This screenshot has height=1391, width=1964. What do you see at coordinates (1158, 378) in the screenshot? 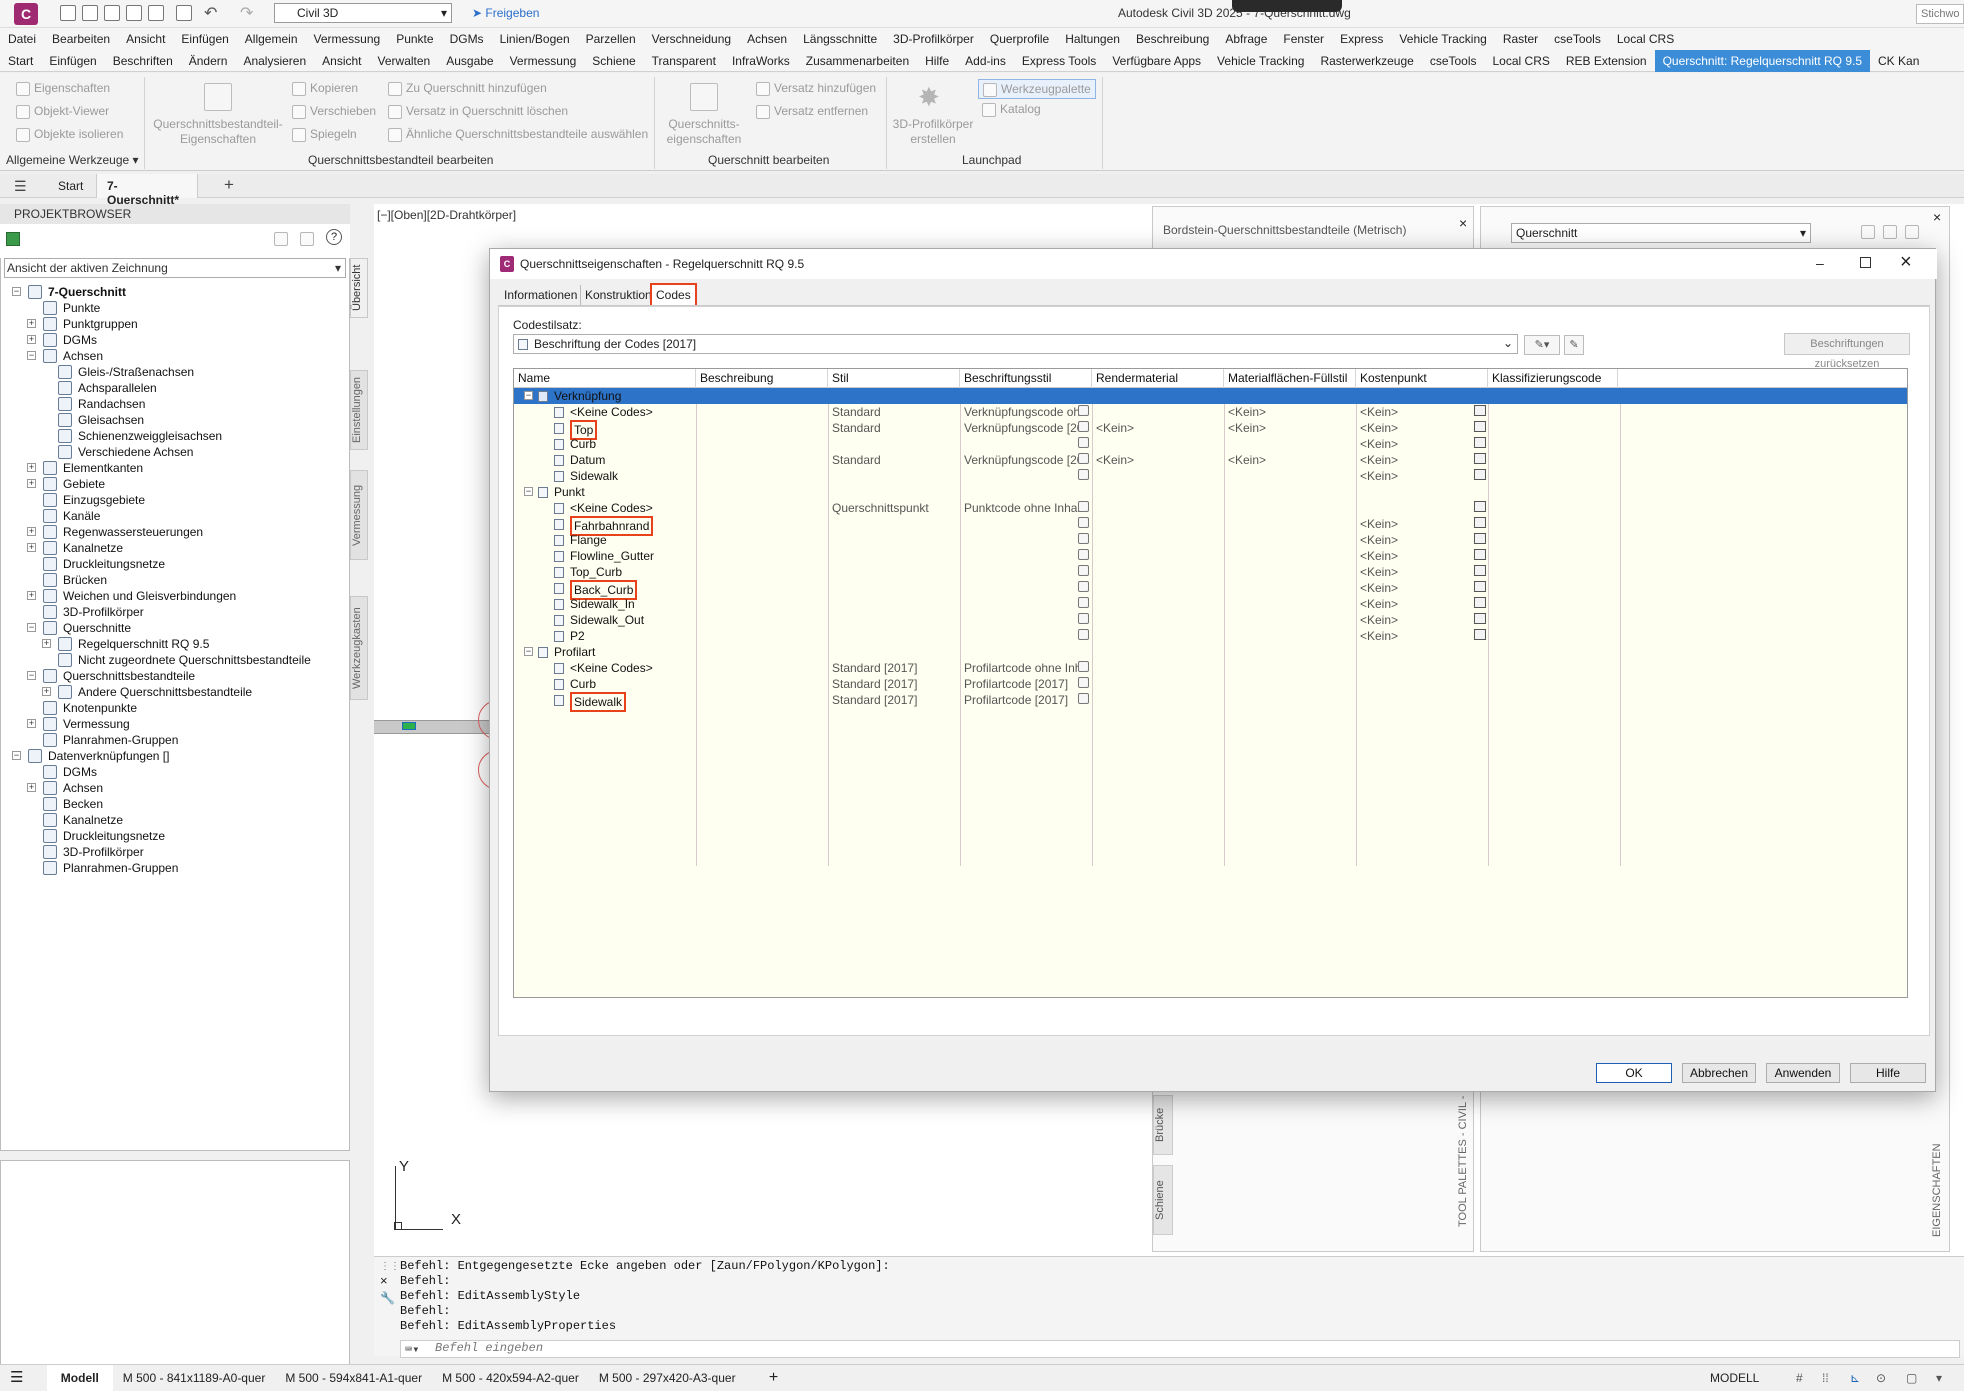
I see `column-header: Rendermaterial` at bounding box center [1158, 378].